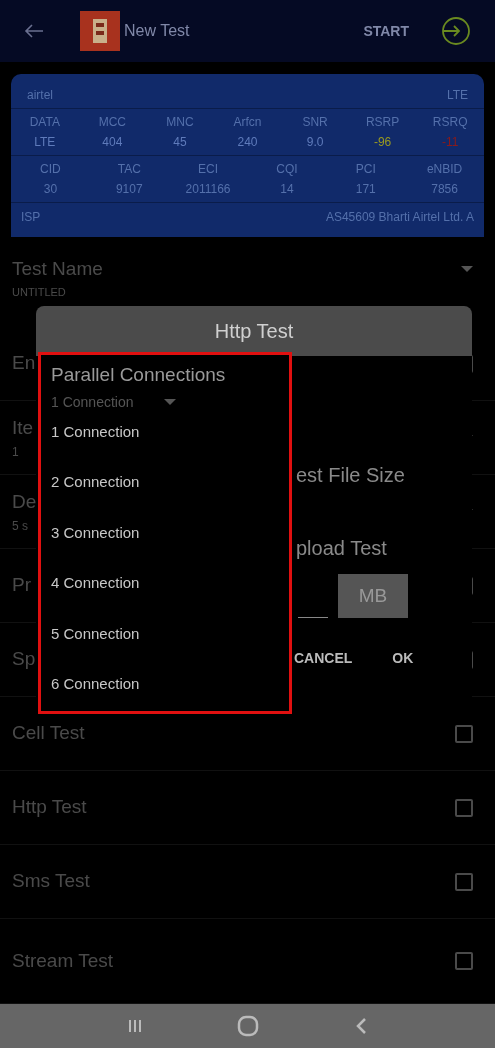 This screenshot has height=1048, width=495. What do you see at coordinates (169, 402) in the screenshot?
I see `caret-icon` at bounding box center [169, 402].